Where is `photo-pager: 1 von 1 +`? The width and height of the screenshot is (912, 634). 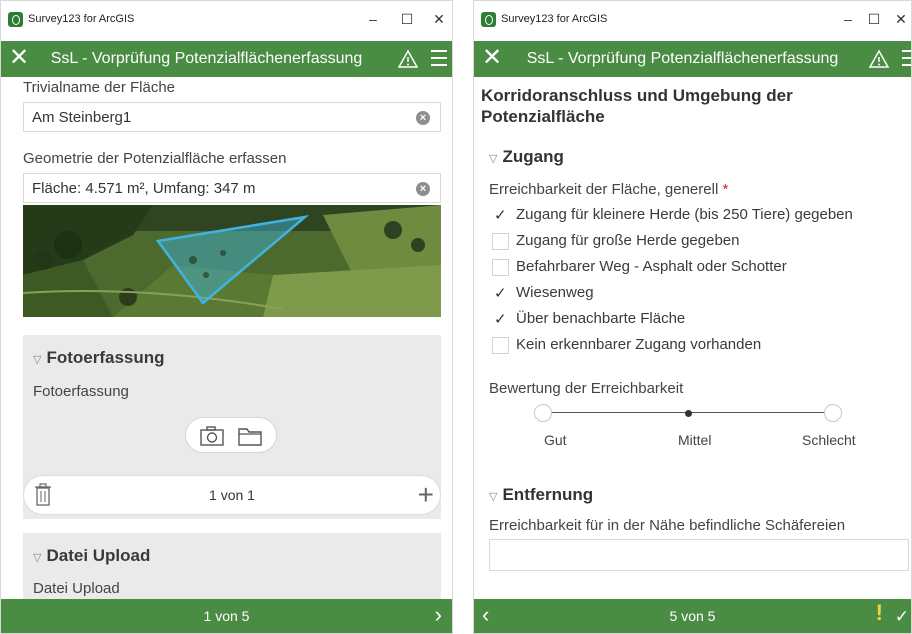
photo-pager: 1 von 1 + is located at coordinates (232, 495).